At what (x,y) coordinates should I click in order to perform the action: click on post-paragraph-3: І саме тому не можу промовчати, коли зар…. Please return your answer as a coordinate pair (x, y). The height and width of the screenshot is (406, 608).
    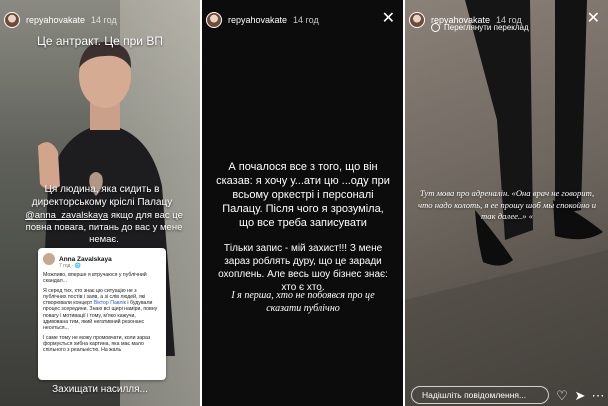
    Looking at the image, I should click on (97, 344).